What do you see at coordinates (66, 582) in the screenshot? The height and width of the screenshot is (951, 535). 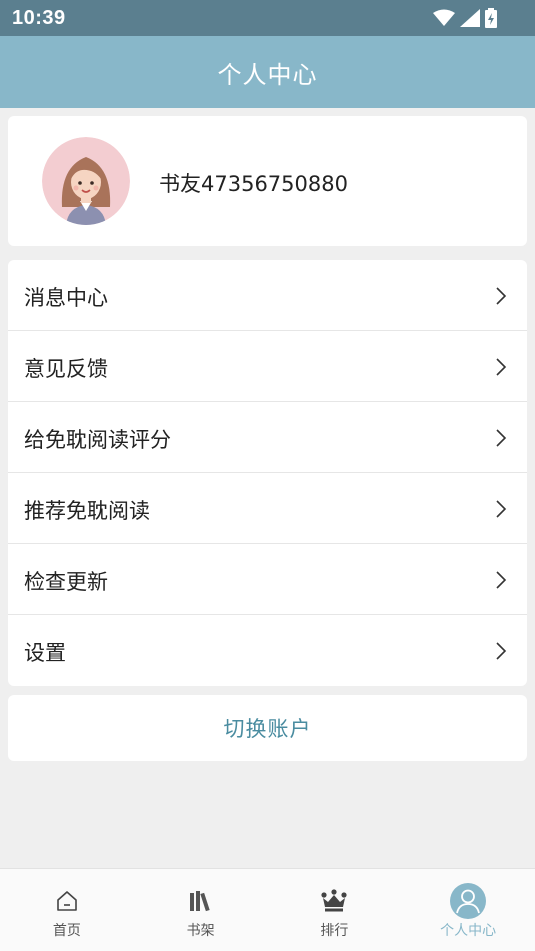 I see `menu-item-label: 检查更新` at bounding box center [66, 582].